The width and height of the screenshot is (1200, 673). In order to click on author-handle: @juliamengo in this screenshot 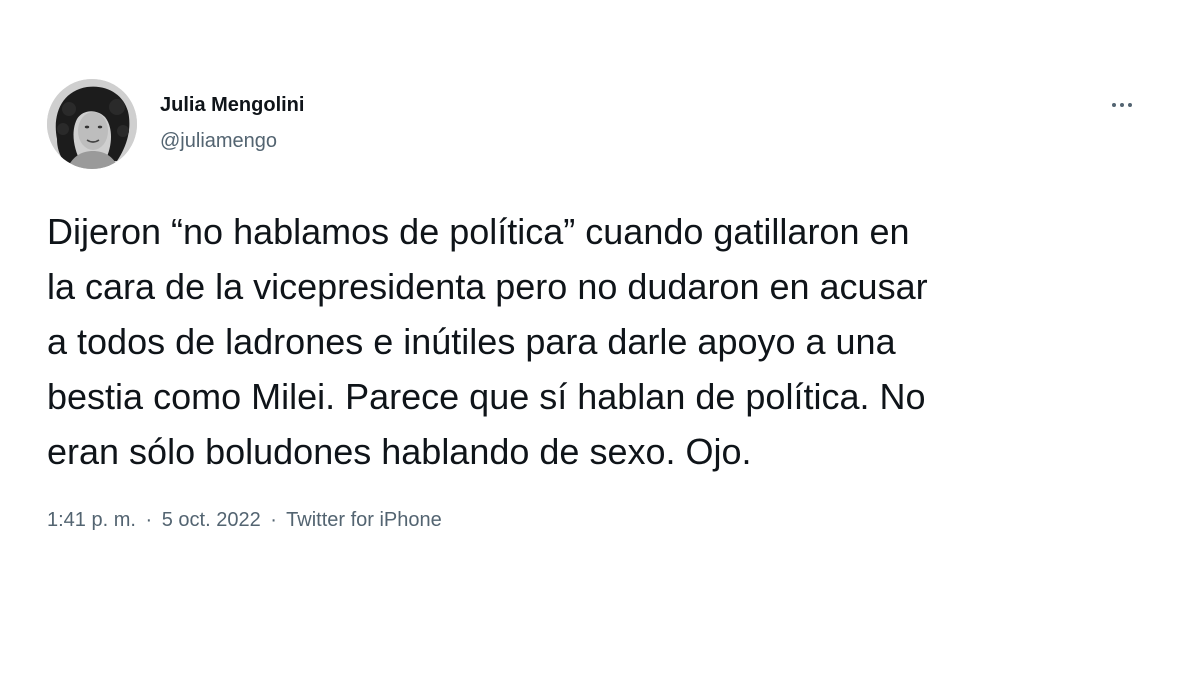, I will do `click(218, 141)`.